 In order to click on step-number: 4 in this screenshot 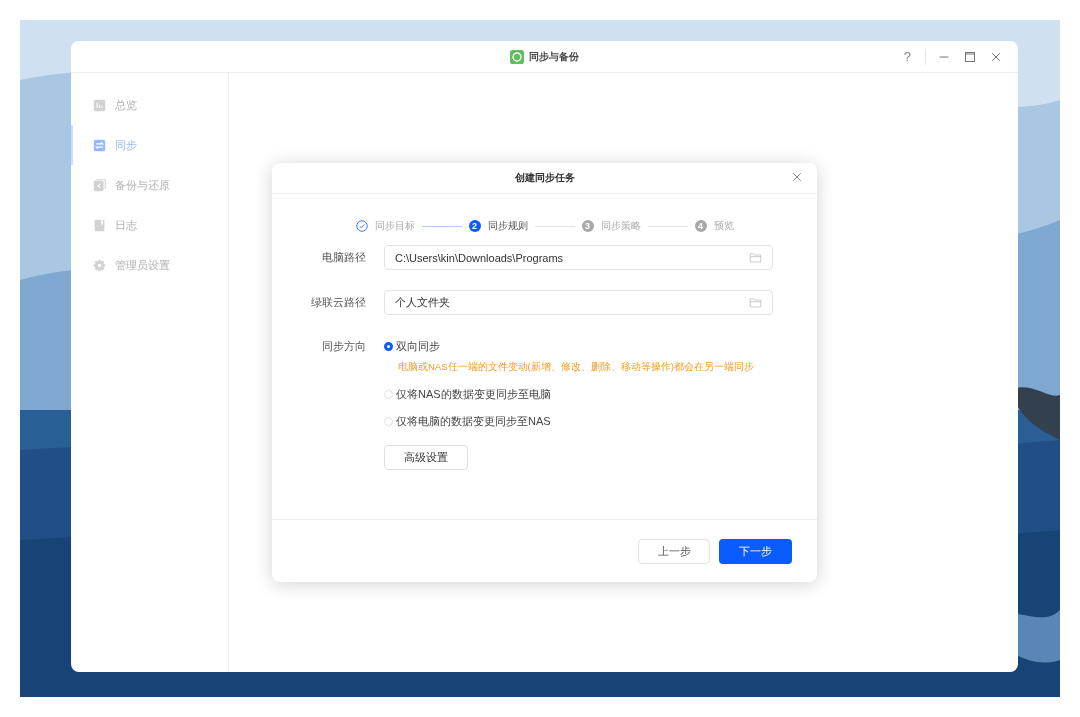, I will do `click(700, 226)`.